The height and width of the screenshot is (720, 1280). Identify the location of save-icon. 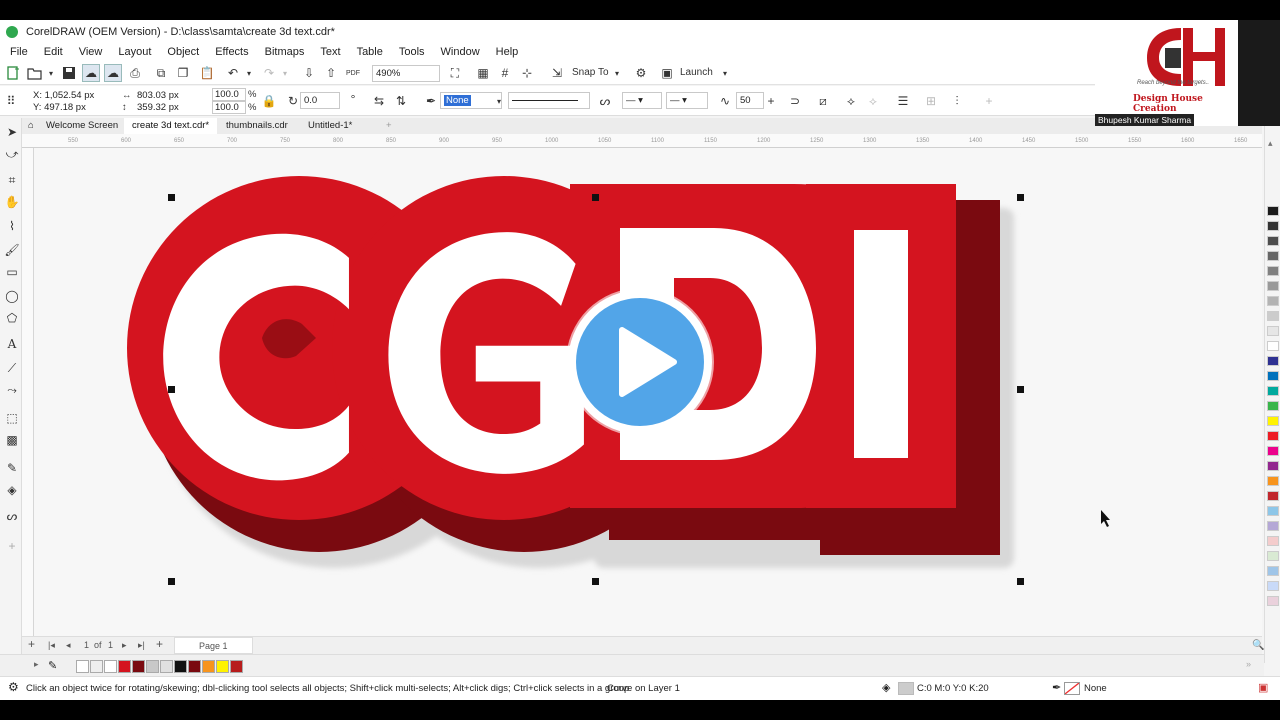
(69, 73).